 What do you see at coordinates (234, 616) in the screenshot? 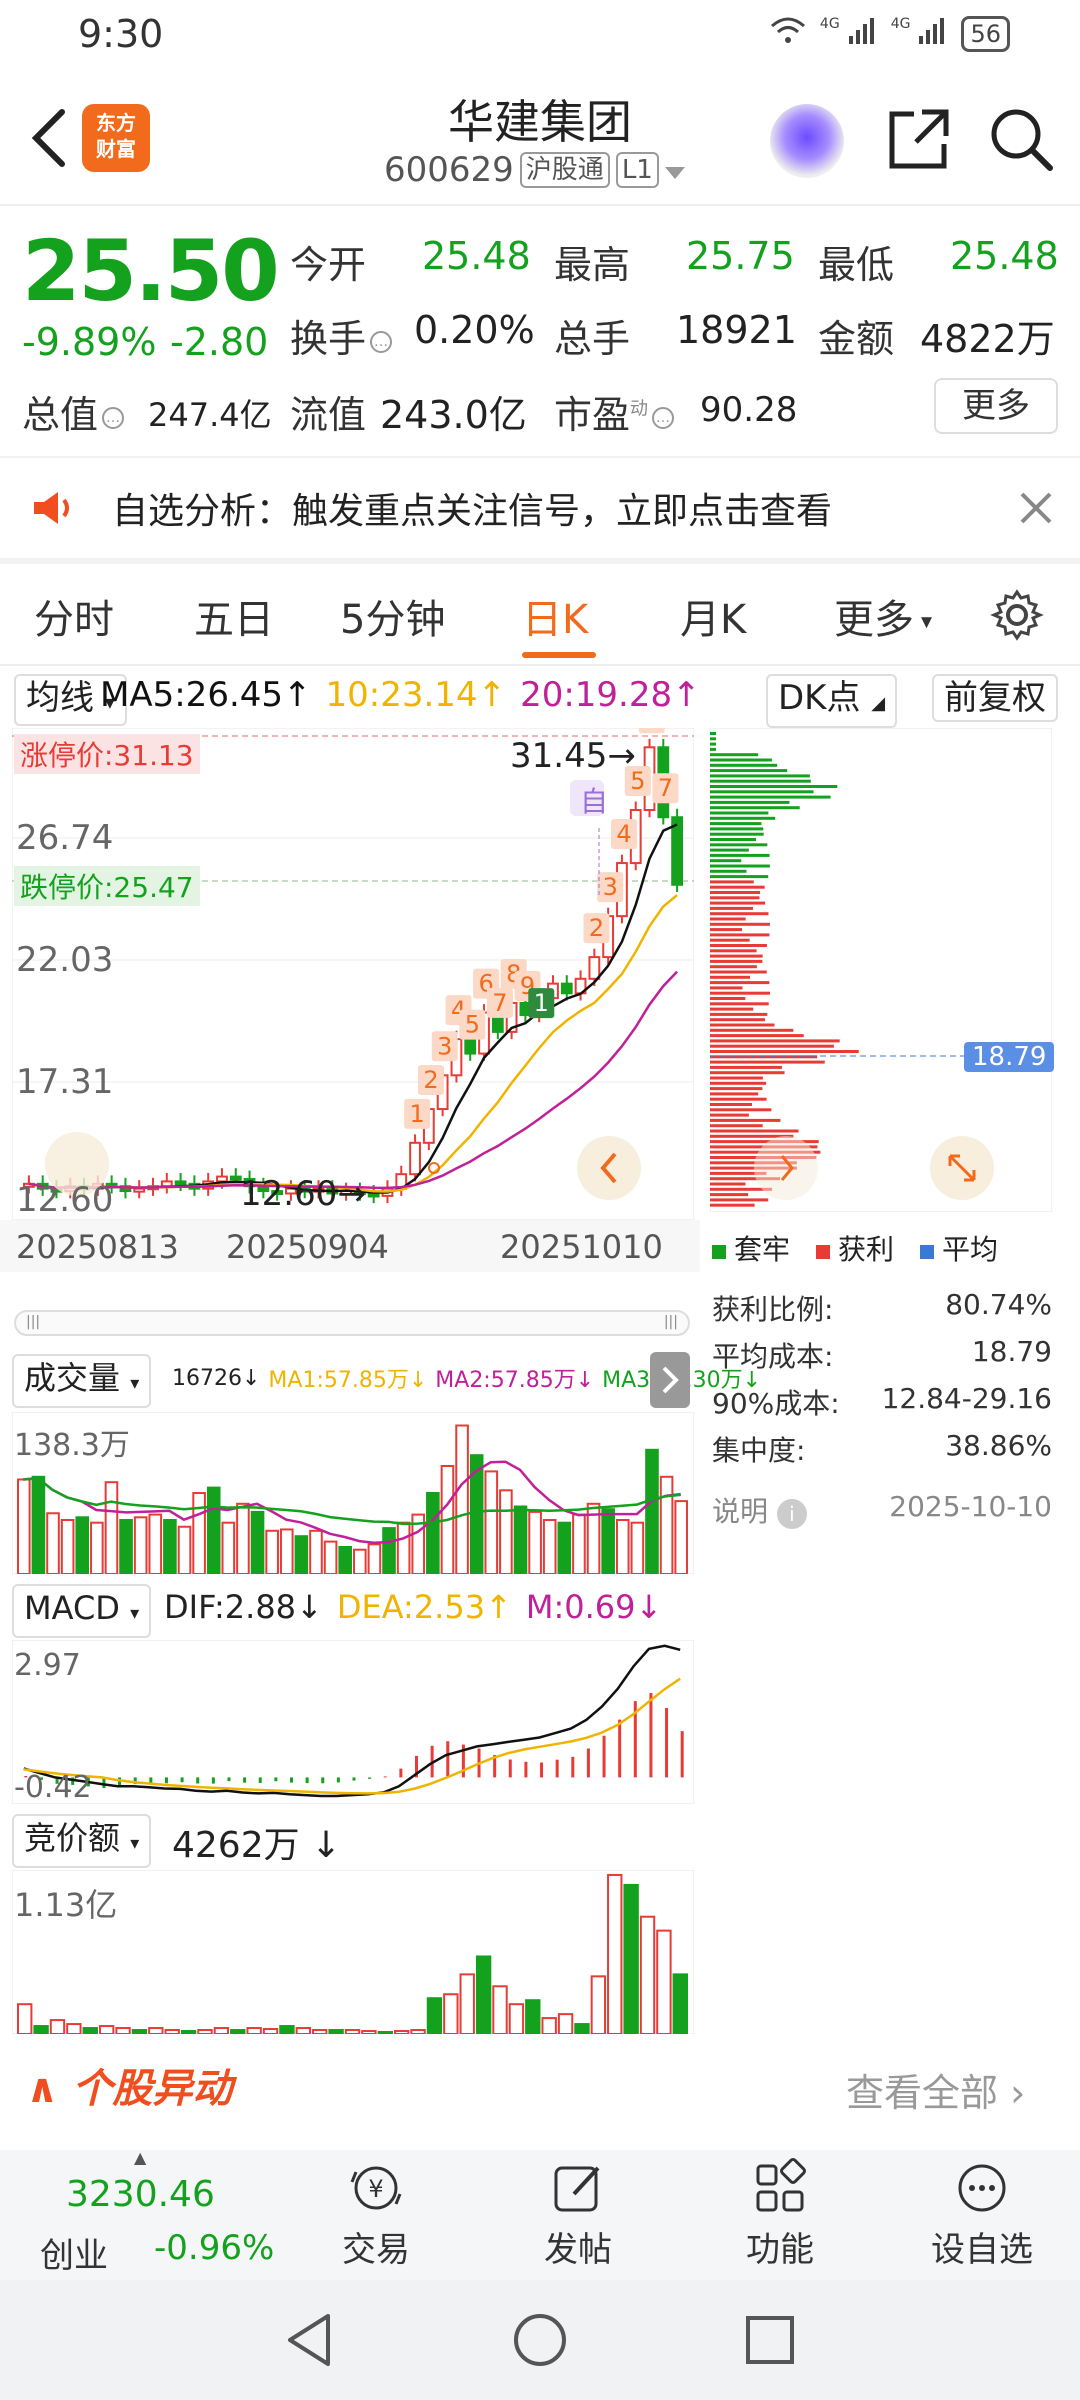
I see `tab-5day: 五日` at bounding box center [234, 616].